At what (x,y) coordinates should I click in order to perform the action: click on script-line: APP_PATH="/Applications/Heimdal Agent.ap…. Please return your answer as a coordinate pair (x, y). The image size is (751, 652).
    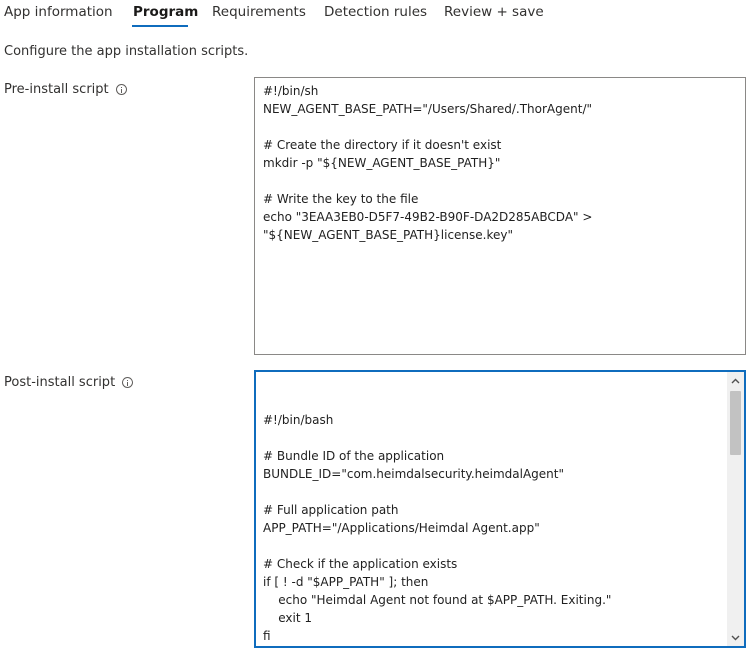
    Looking at the image, I should click on (401, 528).